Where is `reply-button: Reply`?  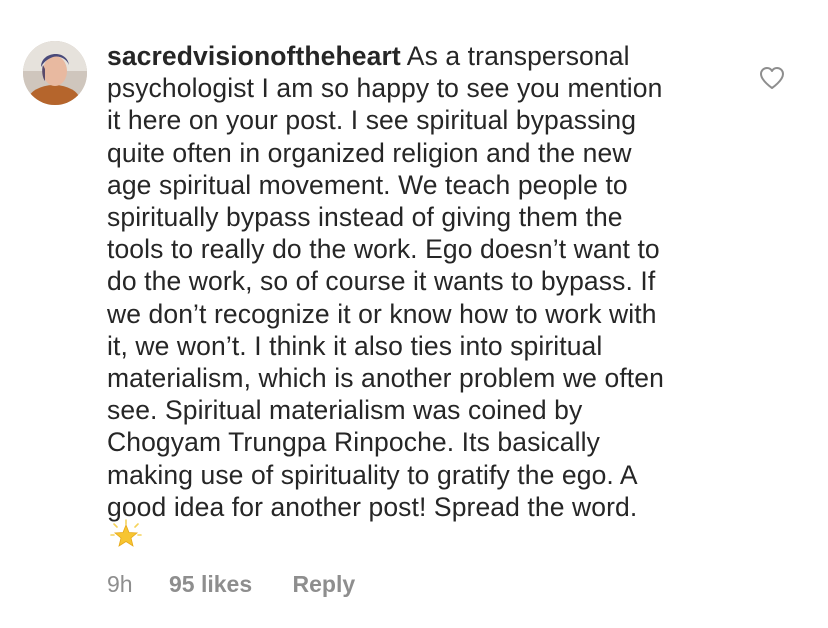 reply-button: Reply is located at coordinates (324, 584).